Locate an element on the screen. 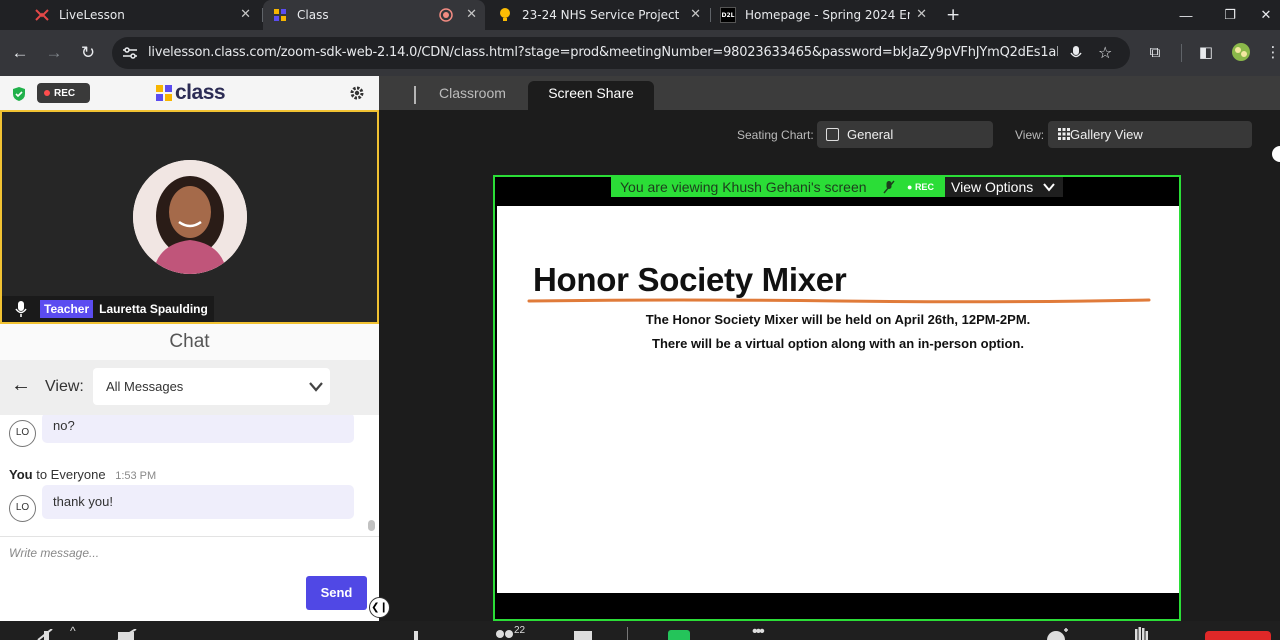 The height and width of the screenshot is (640, 1280). recording-indicator-icon is located at coordinates (446, 15).